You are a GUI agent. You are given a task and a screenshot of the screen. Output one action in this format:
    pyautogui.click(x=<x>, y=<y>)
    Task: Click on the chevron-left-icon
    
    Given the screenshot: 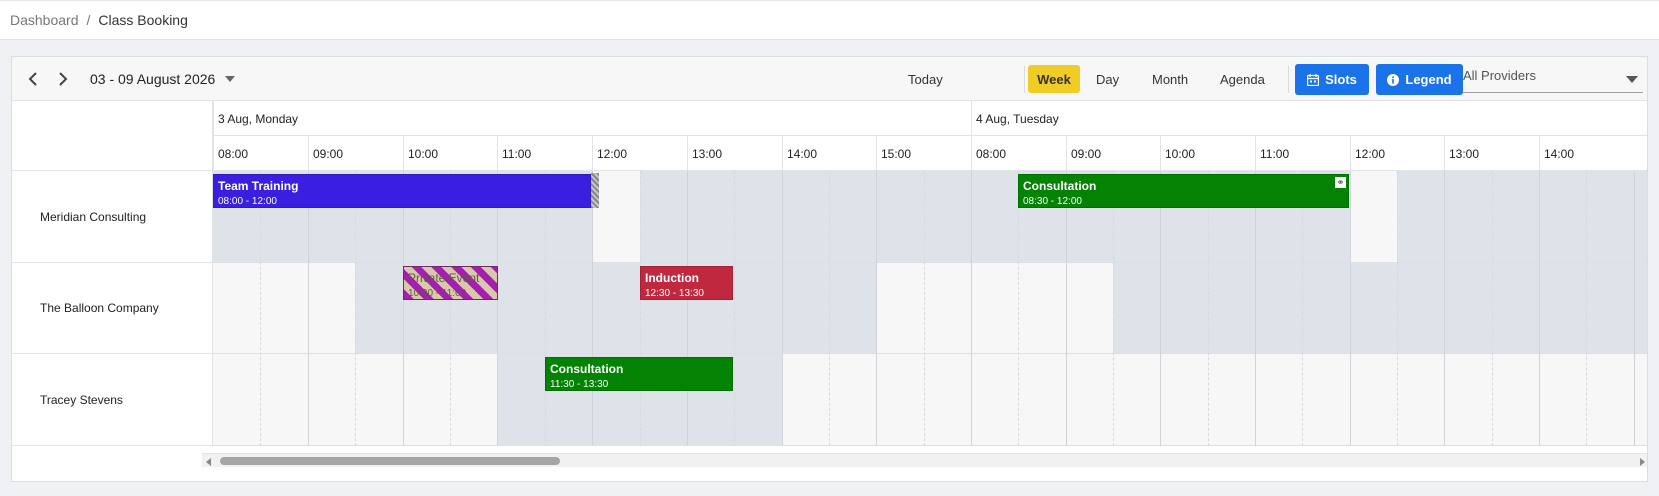 What is the action you would take?
    pyautogui.click(x=32, y=79)
    